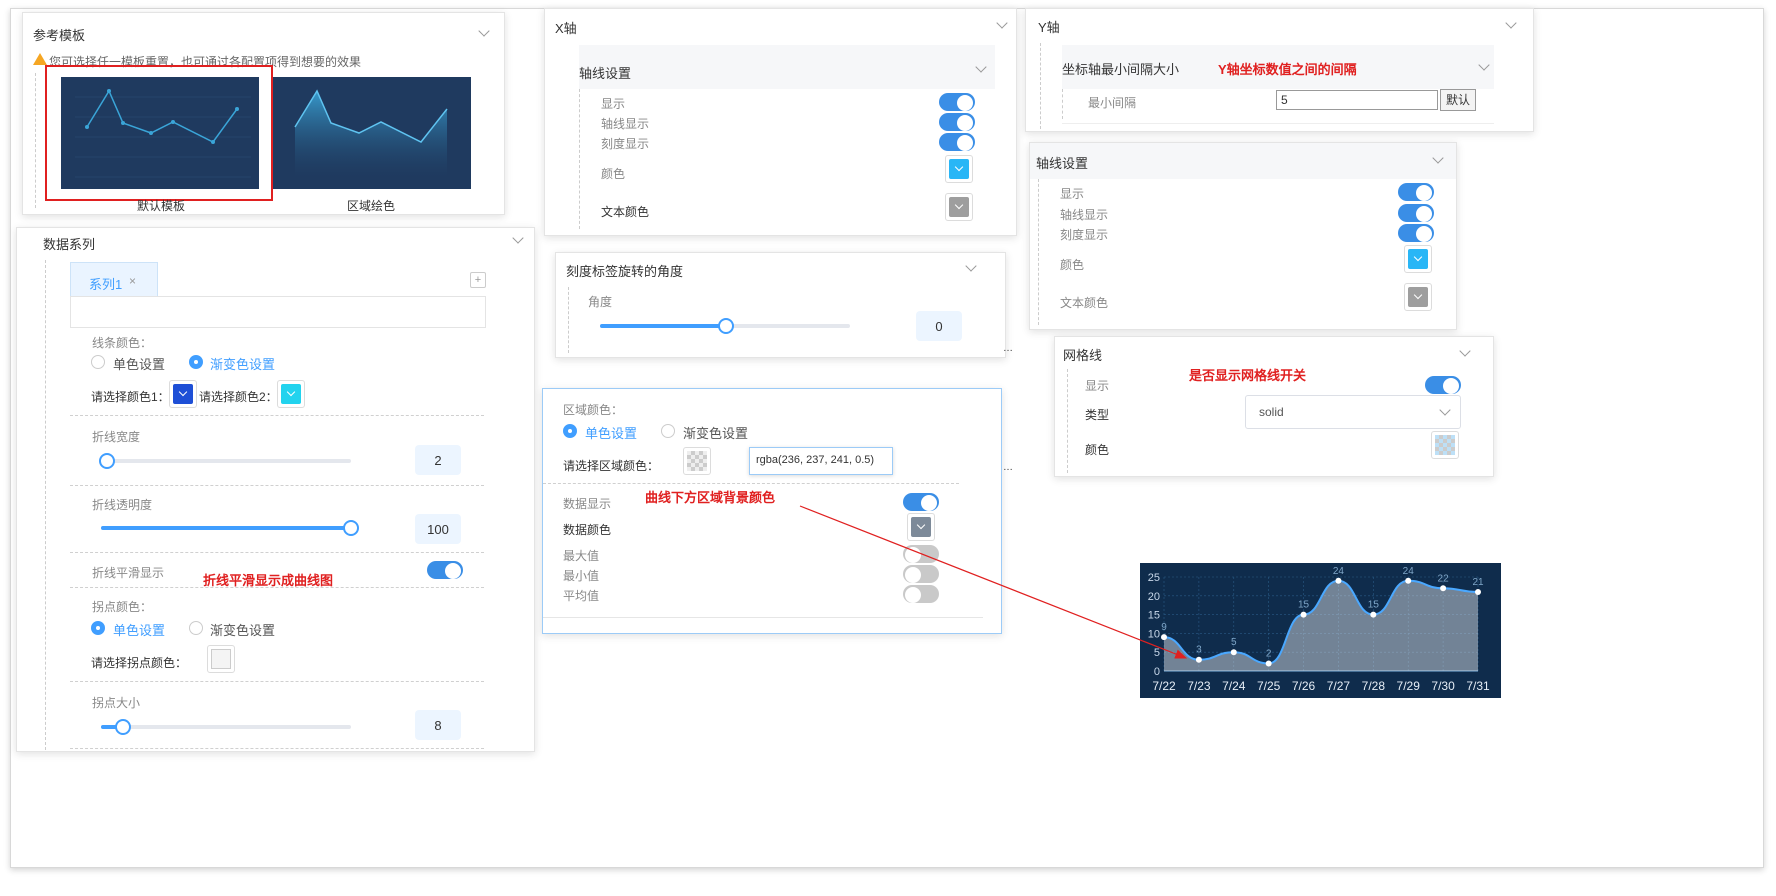  I want to click on annotation-arrow, so click(993, 582).